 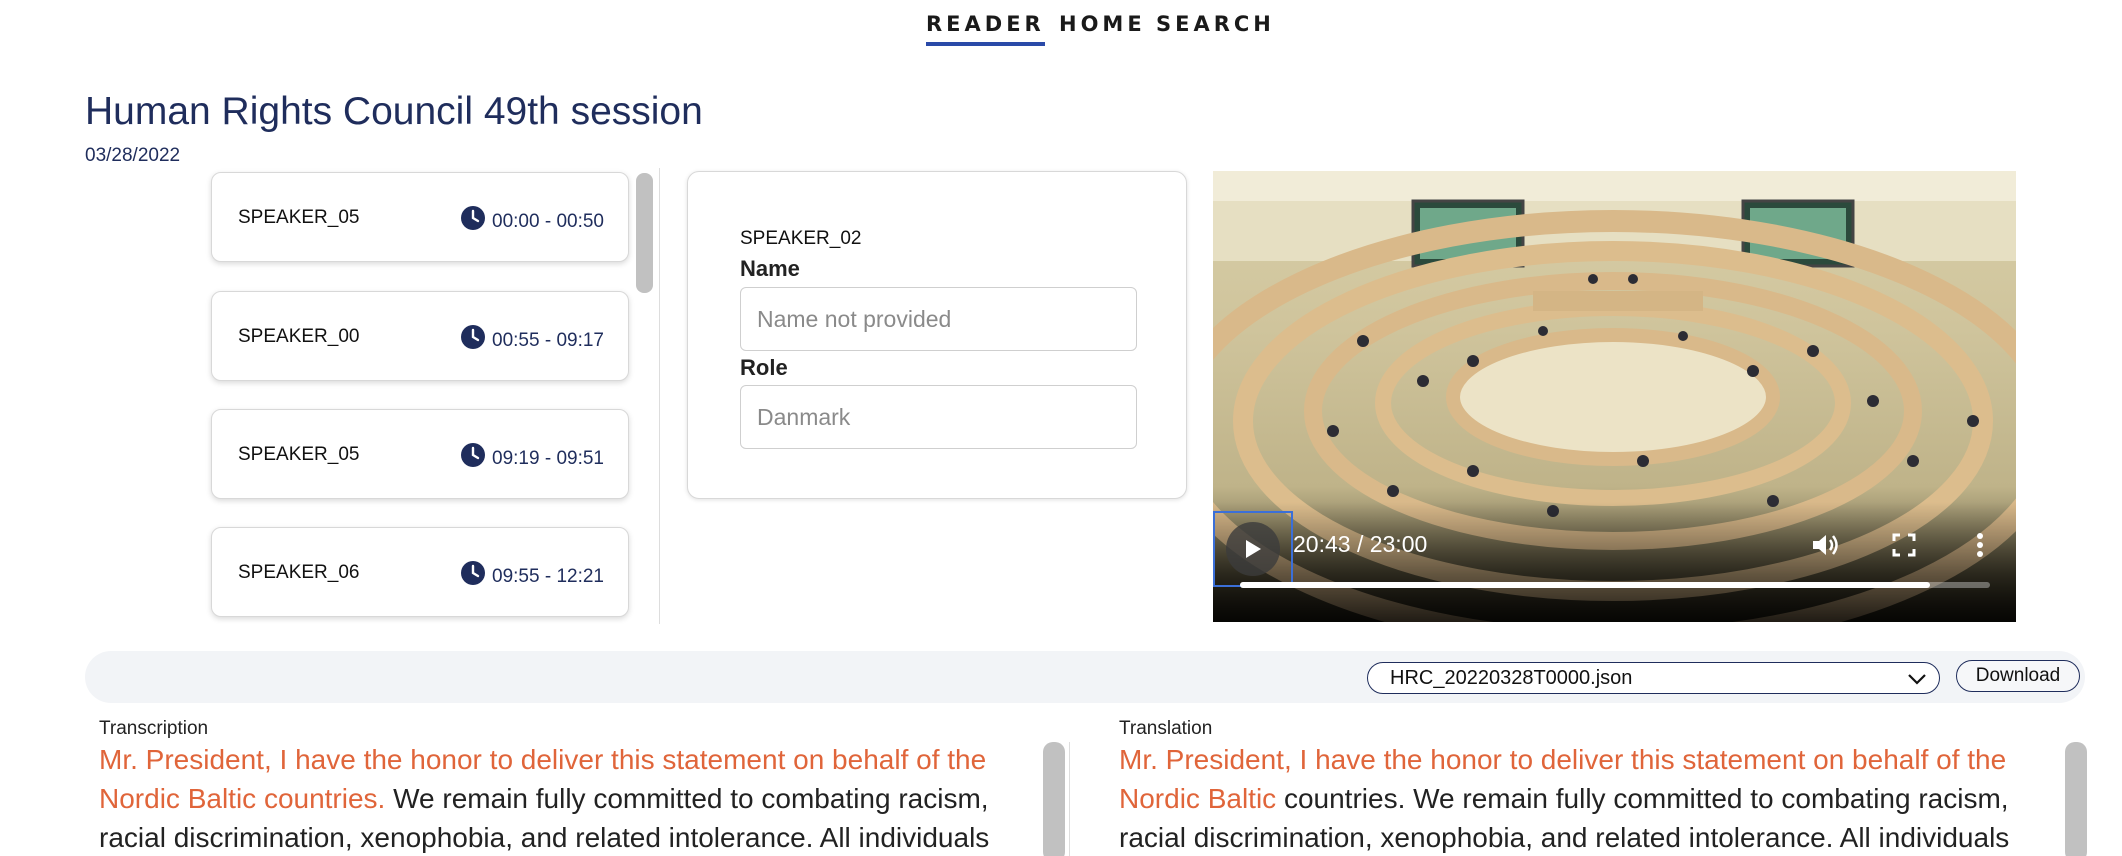 I want to click on more-options-icon, so click(x=1980, y=545).